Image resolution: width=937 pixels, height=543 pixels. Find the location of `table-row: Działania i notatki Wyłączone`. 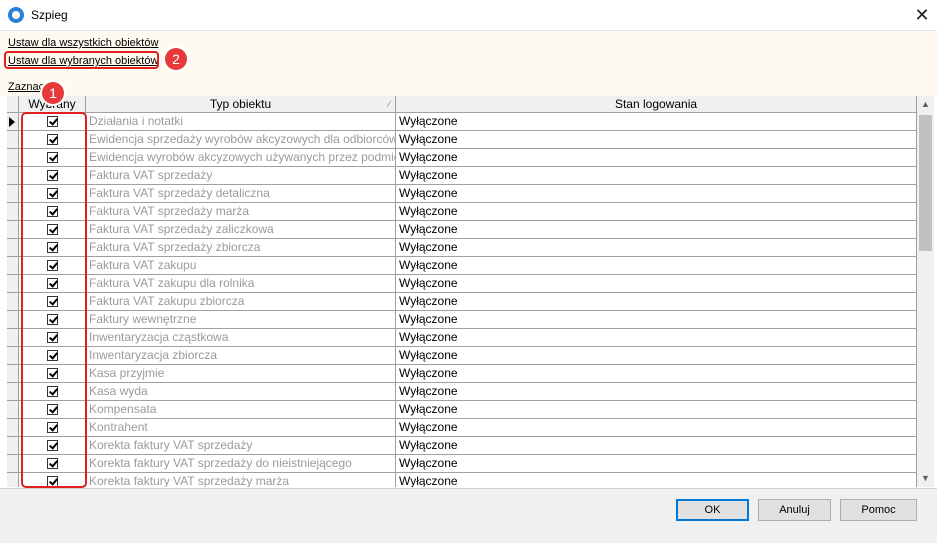

table-row: Działania i notatki Wyłączone is located at coordinates (462, 122).